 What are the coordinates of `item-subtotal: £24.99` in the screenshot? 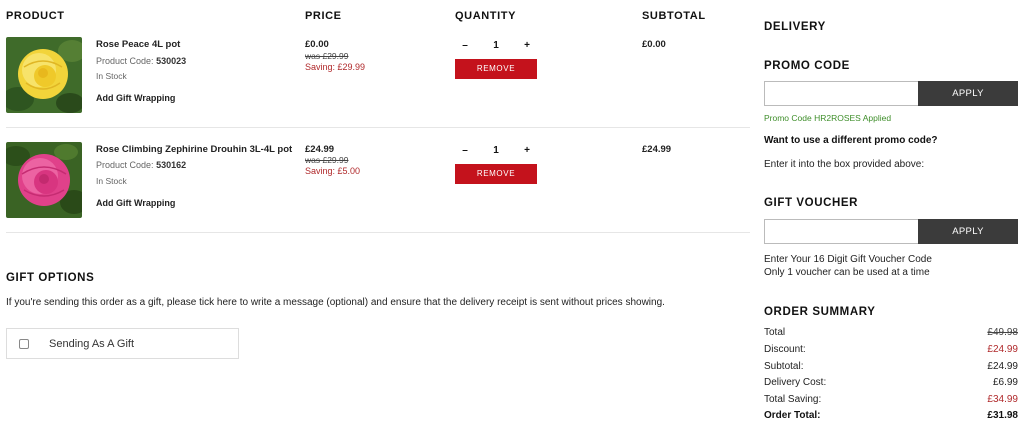 It's located at (657, 149).